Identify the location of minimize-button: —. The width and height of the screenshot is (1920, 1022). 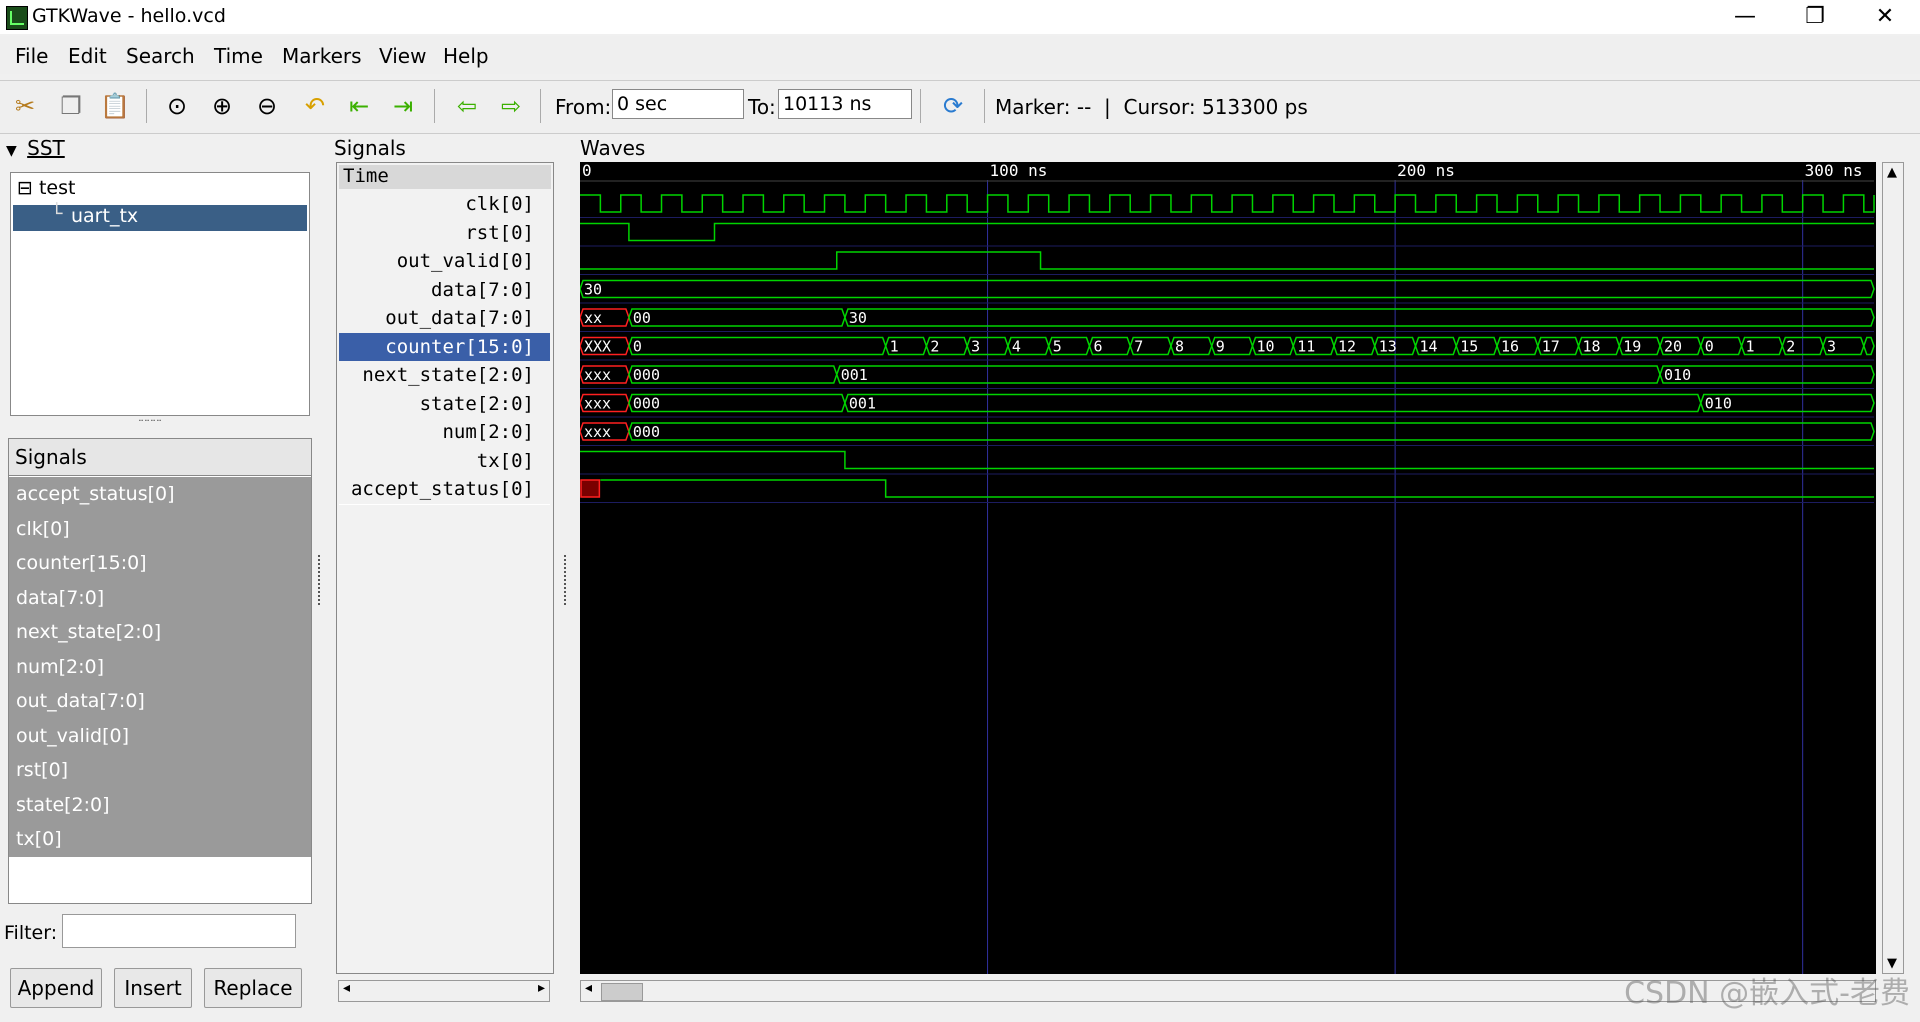
(1745, 17).